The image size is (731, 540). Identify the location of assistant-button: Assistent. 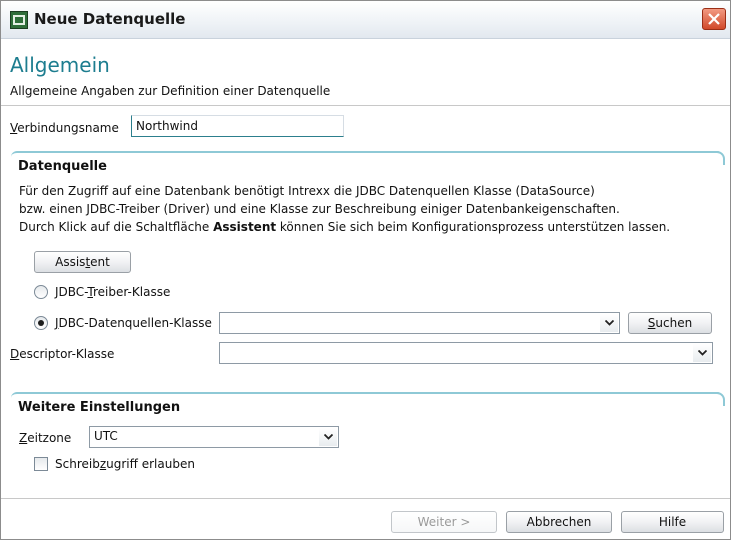
(82, 262).